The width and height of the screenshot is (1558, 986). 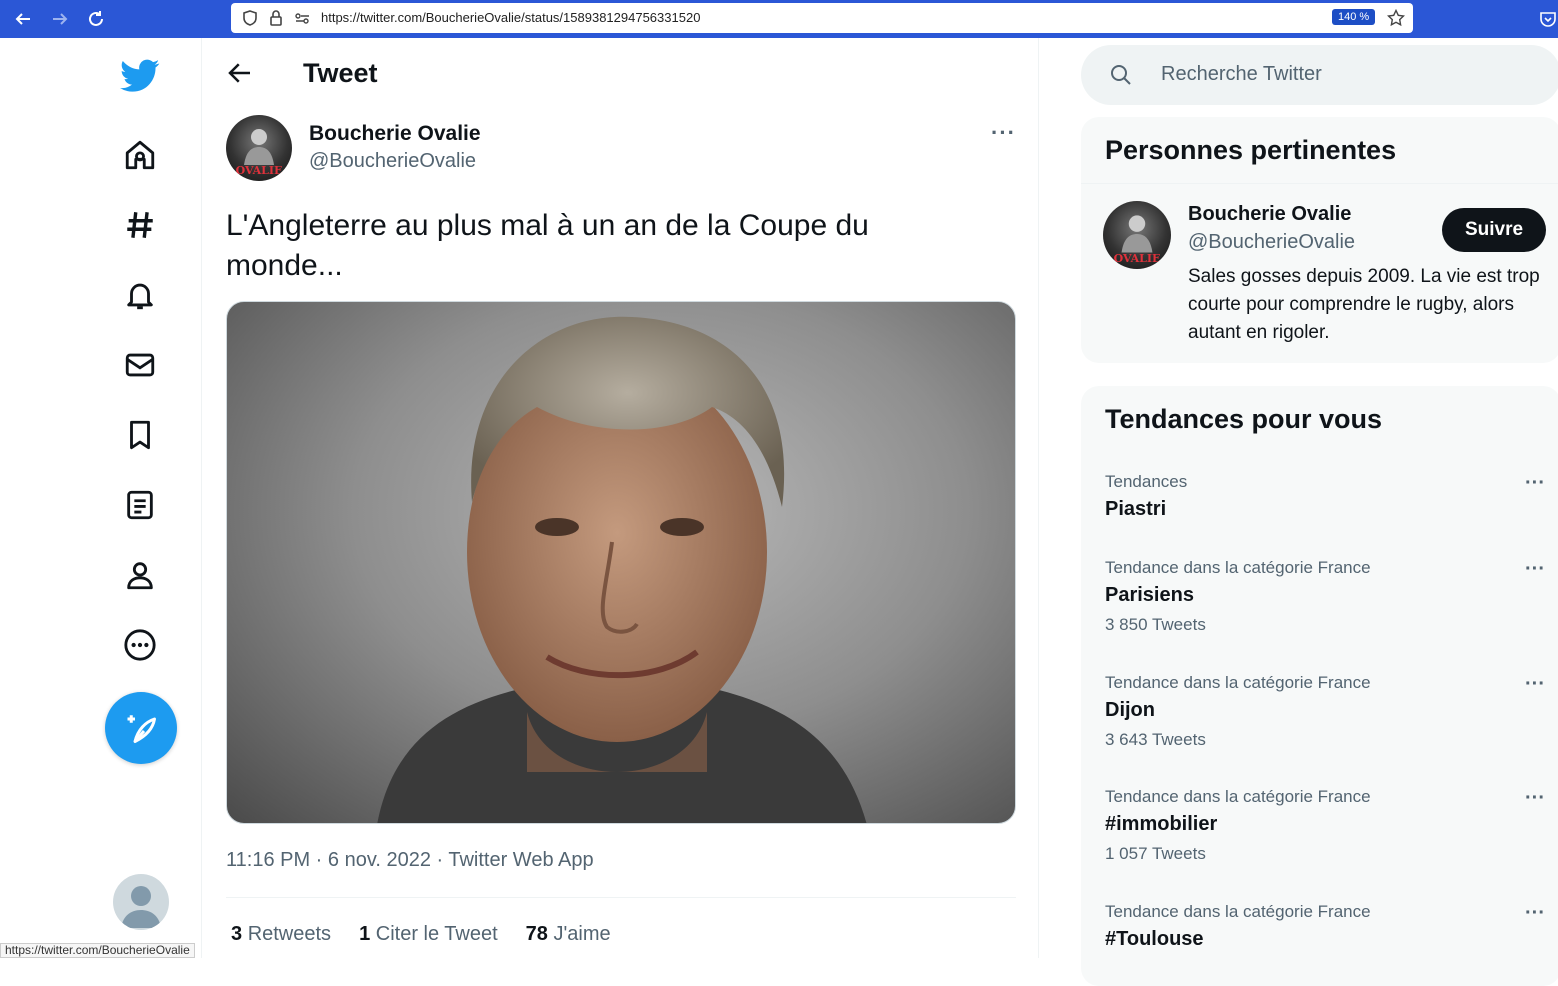 What do you see at coordinates (1155, 853) in the screenshot?
I see `trend-count: 1 057 Tweets` at bounding box center [1155, 853].